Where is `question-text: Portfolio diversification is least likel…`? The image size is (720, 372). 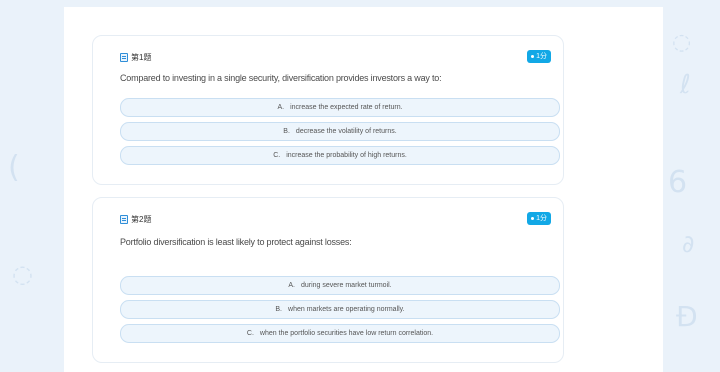
question-text: Portfolio diversification is least likel… is located at coordinates (236, 242).